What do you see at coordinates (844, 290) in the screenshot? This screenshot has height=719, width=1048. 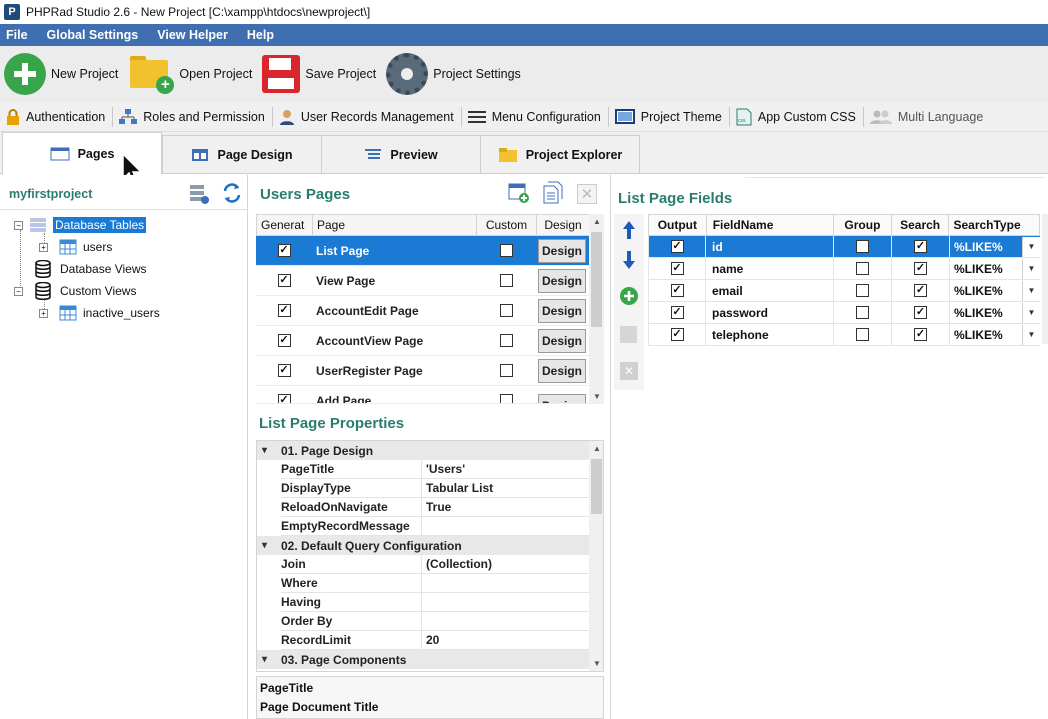 I see `field-row: ✓ email ✓ %LIKE% ▼` at bounding box center [844, 290].